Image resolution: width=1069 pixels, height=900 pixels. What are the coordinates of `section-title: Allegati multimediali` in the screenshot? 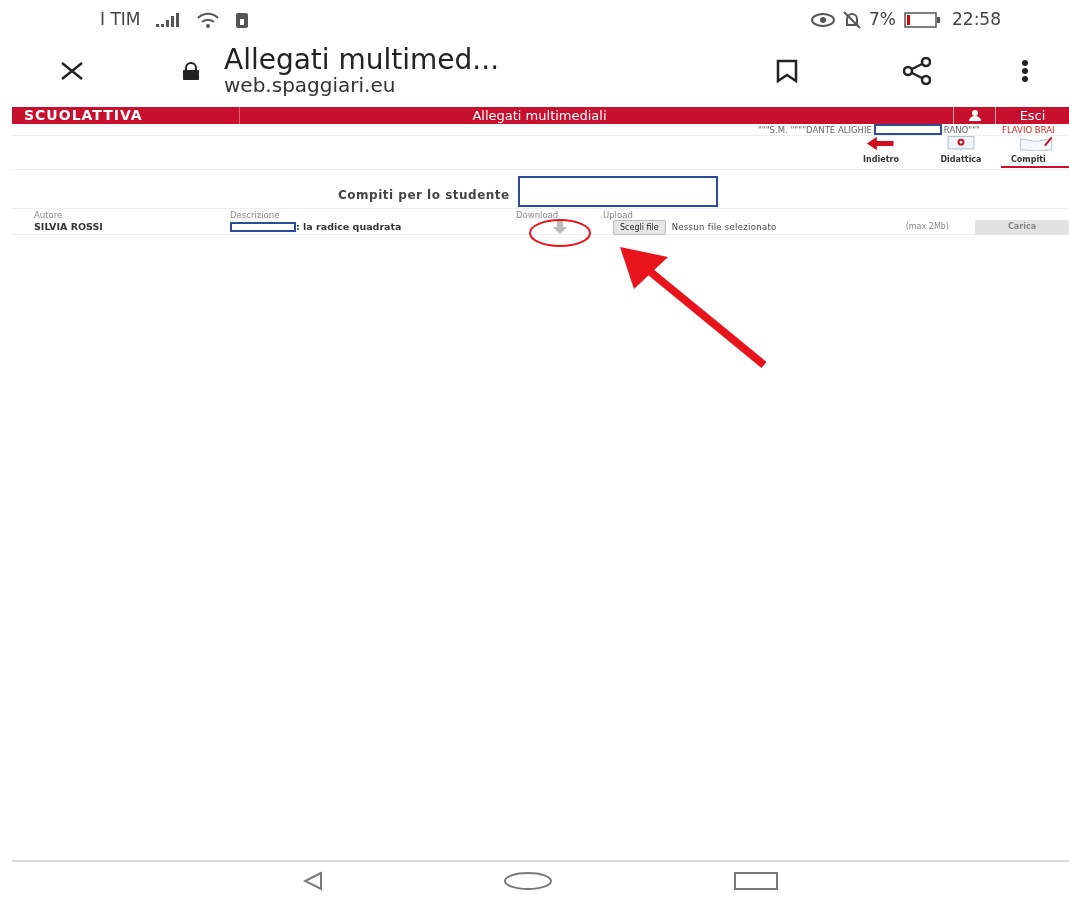 It's located at (539, 115).